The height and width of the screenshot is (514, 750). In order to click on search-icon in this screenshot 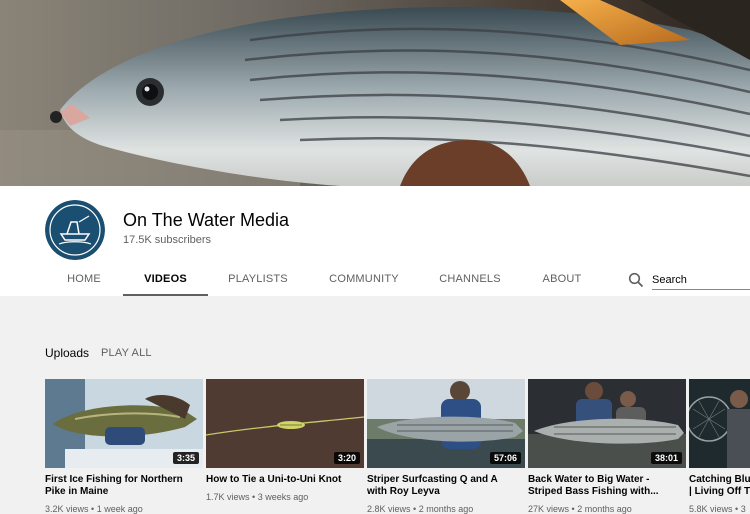, I will do `click(636, 280)`.